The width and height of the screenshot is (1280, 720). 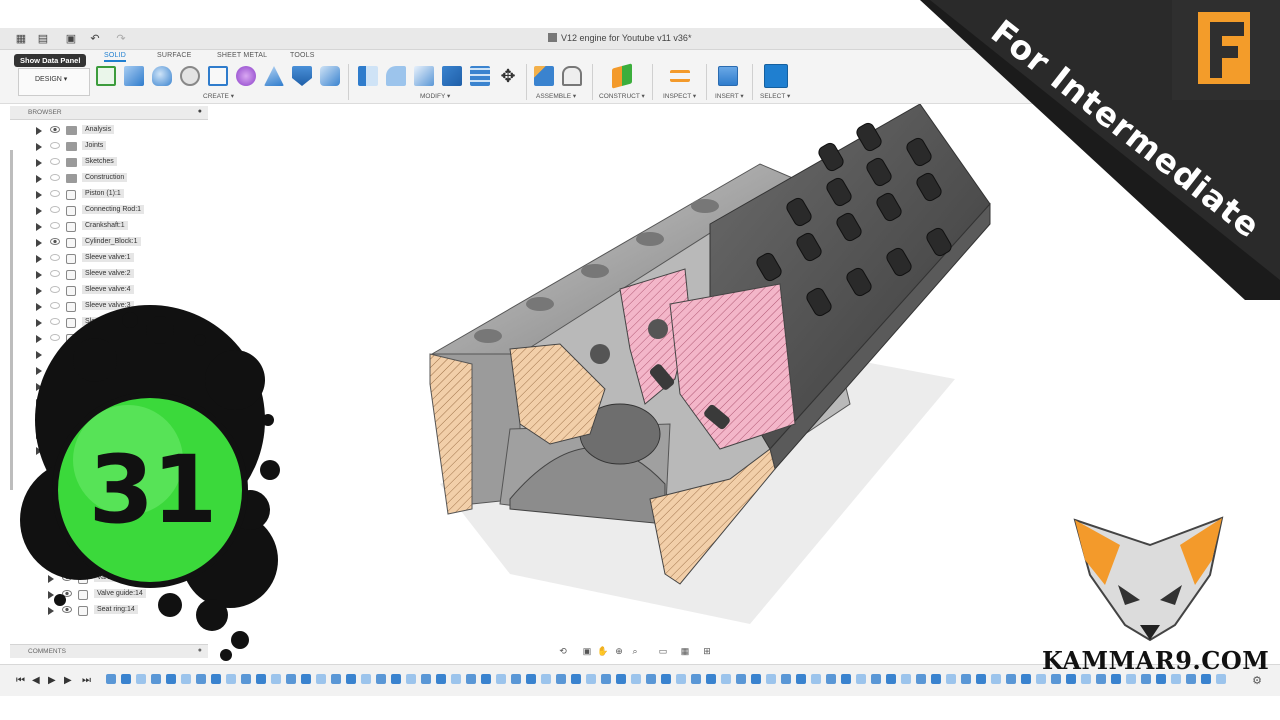 What do you see at coordinates (109, 651) in the screenshot?
I see `comments-panel: COMMENTS ●` at bounding box center [109, 651].